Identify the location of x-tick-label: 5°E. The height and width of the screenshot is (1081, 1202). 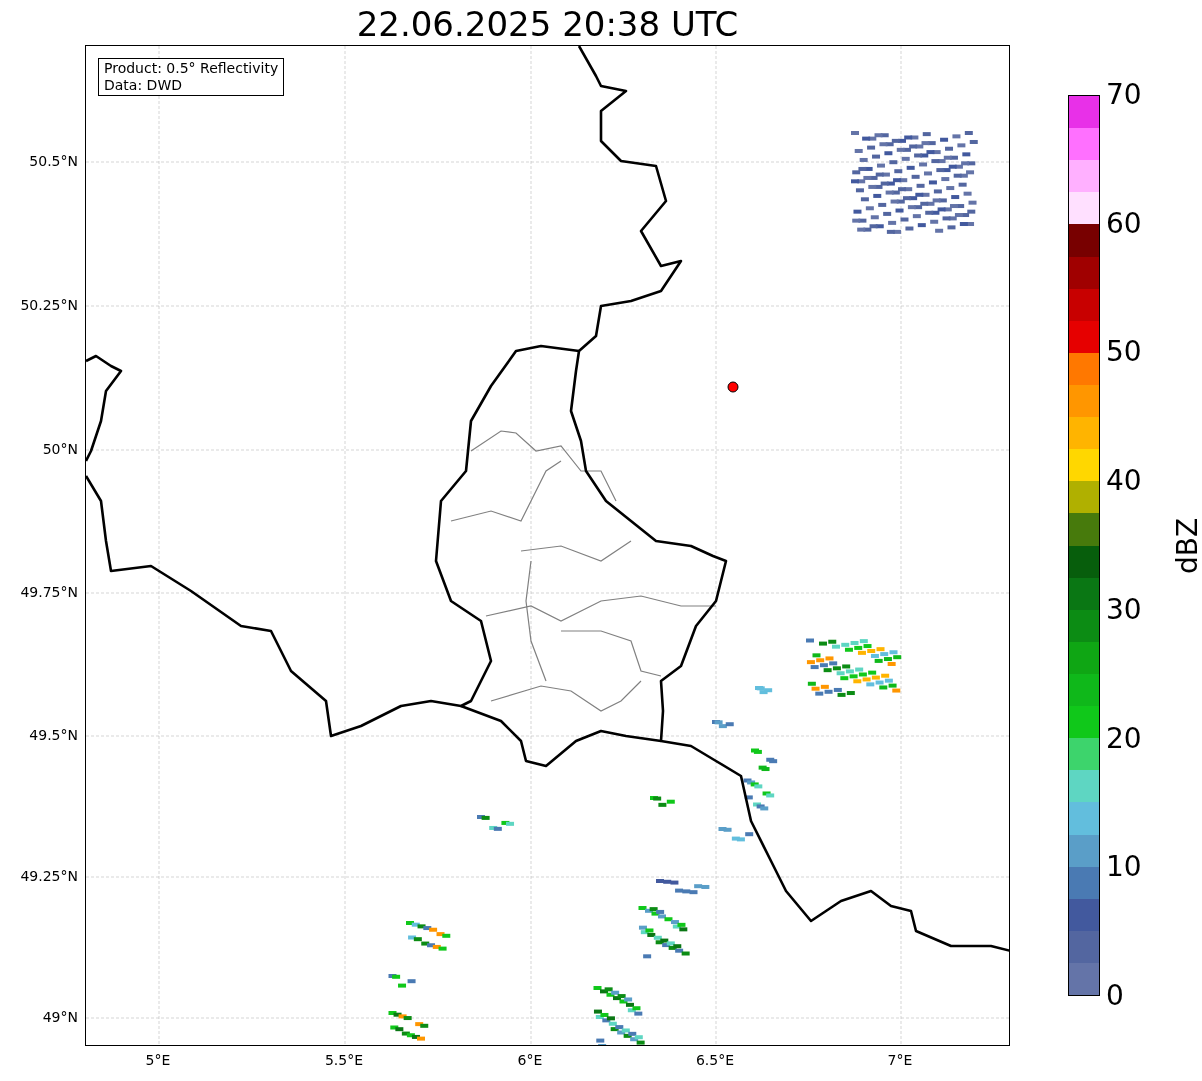
(158, 1060).